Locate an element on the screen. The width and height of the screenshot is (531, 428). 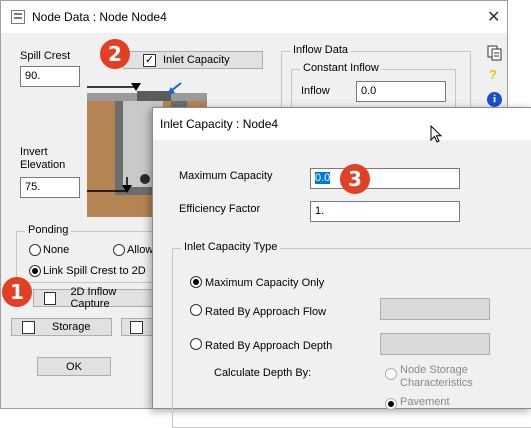
inlet-capacity-titlebar: Inlet Capacity : Node4 is located at coordinates (342, 124).